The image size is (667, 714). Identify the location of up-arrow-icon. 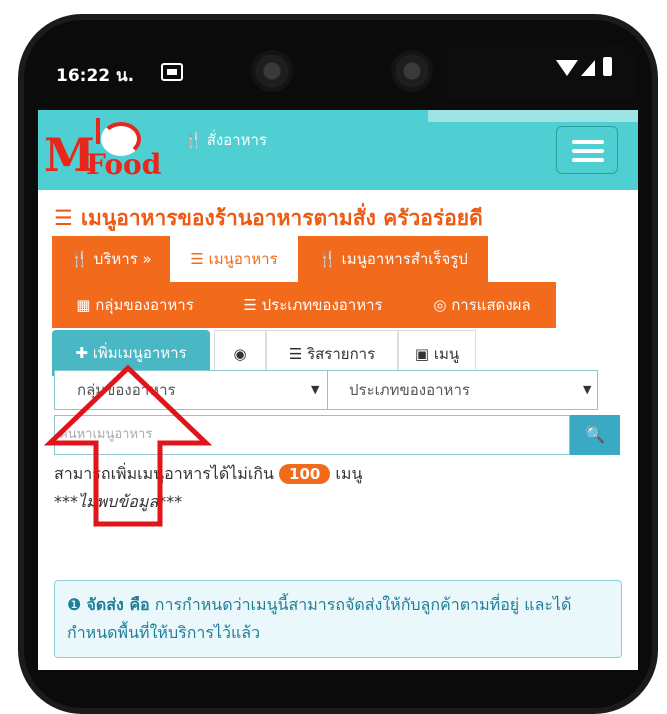
(128, 445).